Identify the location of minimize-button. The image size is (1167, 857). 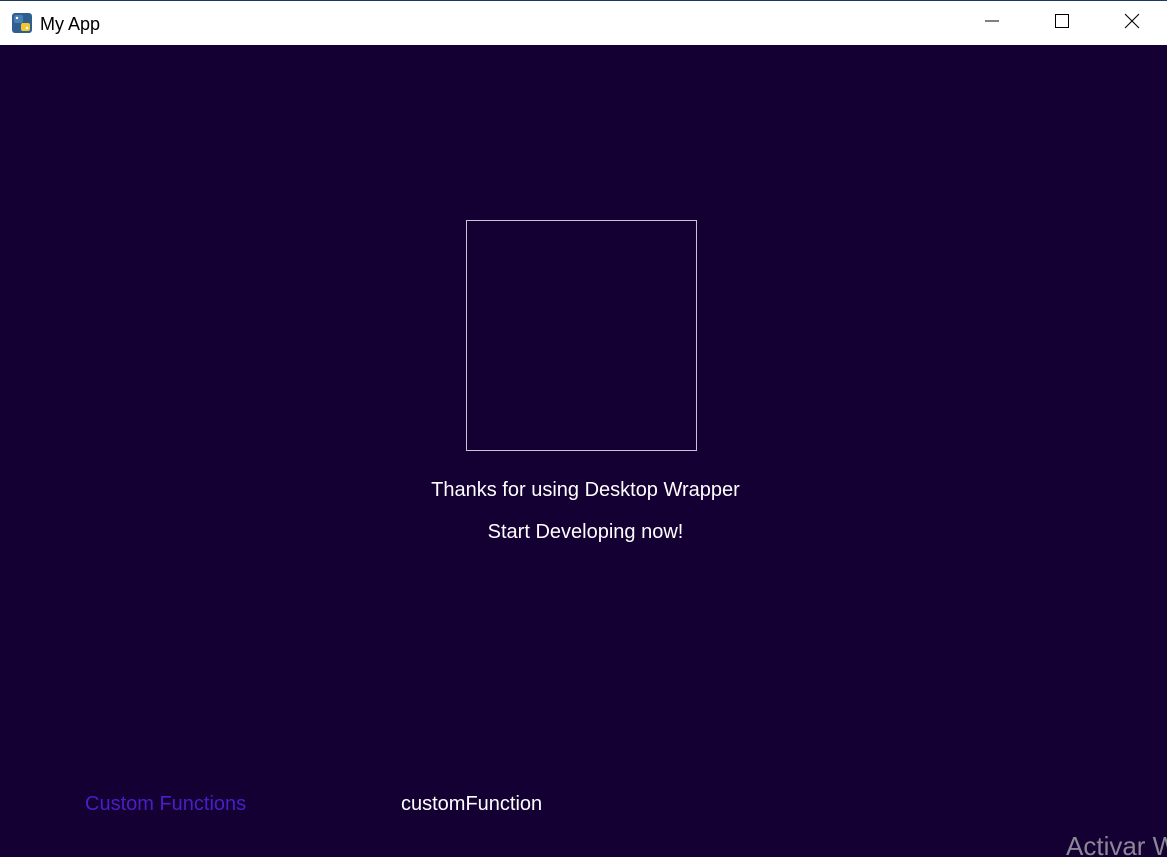
(992, 23).